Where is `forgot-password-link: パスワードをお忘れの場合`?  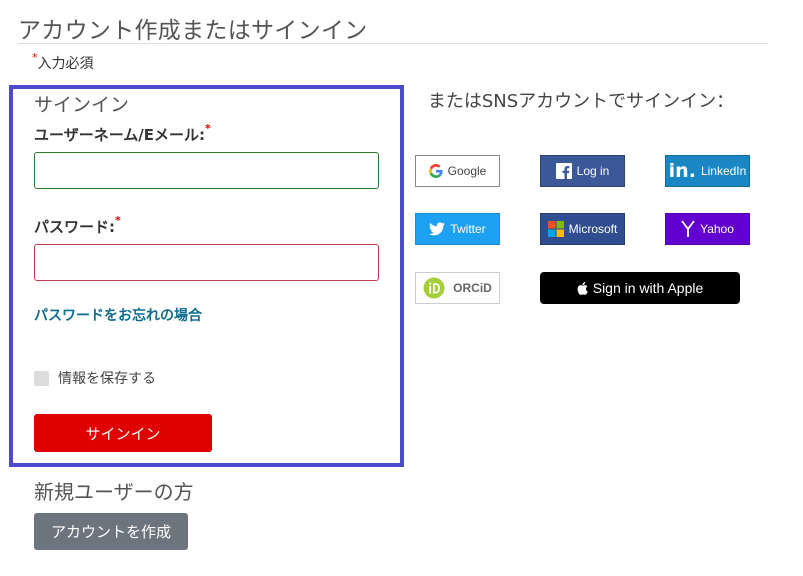 forgot-password-link: パスワードをお忘れの場合 is located at coordinates (118, 315).